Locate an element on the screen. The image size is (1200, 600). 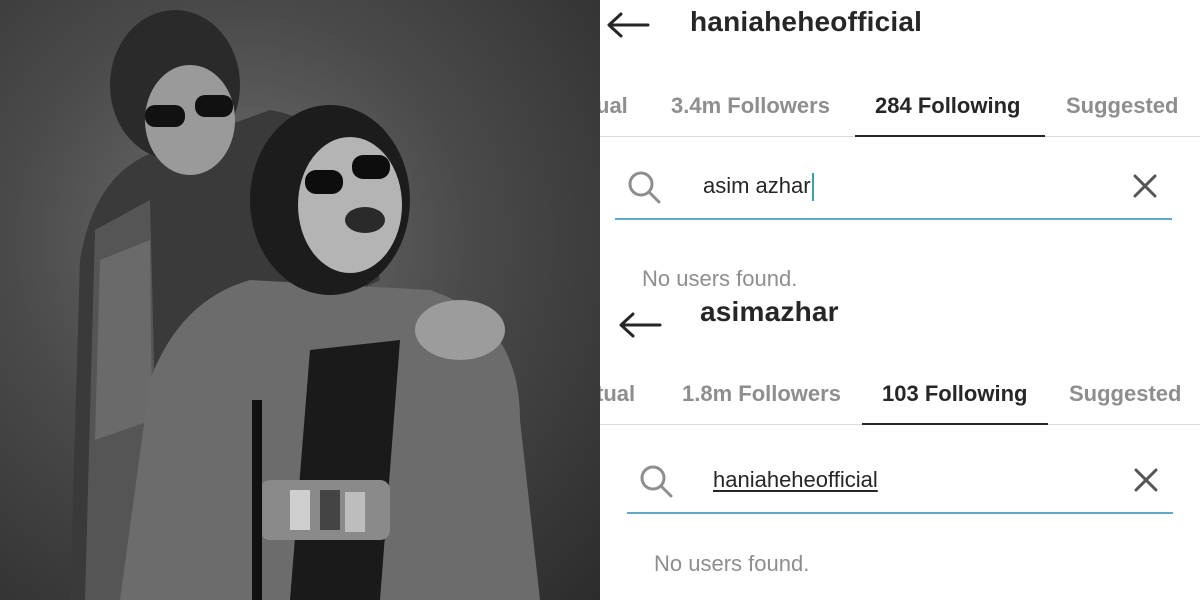
tab-followers: 3.4m Followers is located at coordinates (750, 106).